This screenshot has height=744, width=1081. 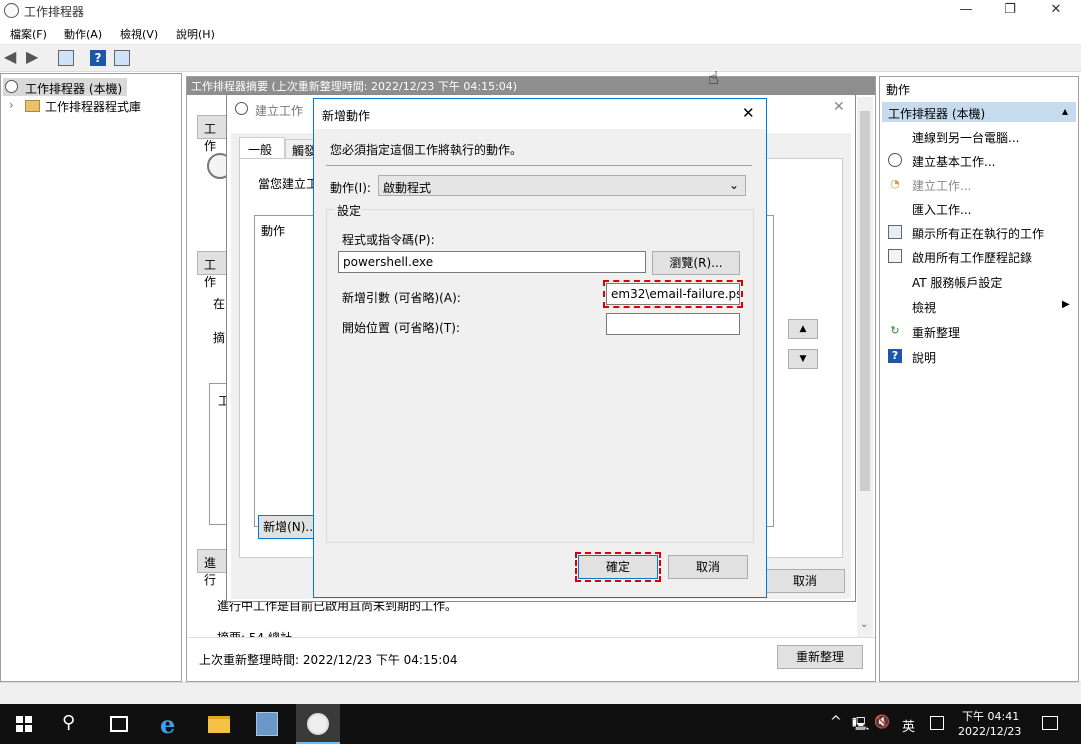 I want to click on chevron-down-icon: ⌄, so click(x=734, y=185).